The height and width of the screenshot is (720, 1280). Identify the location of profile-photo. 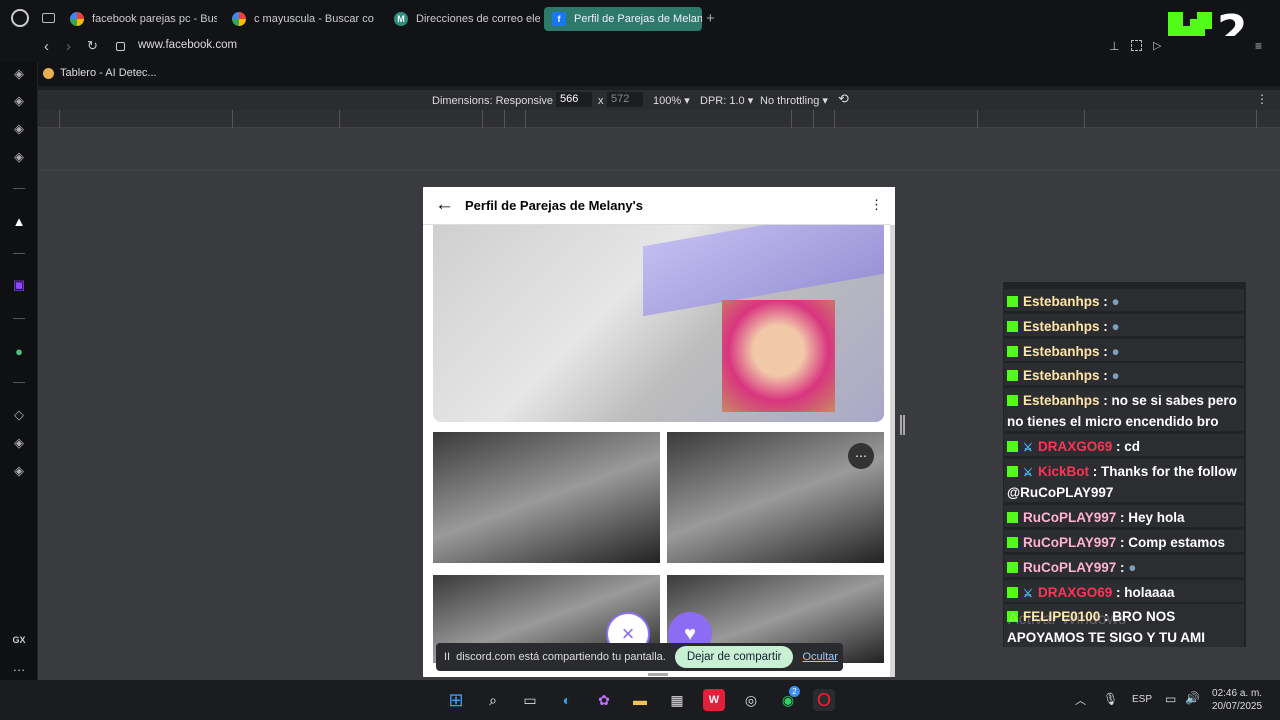
(658, 323).